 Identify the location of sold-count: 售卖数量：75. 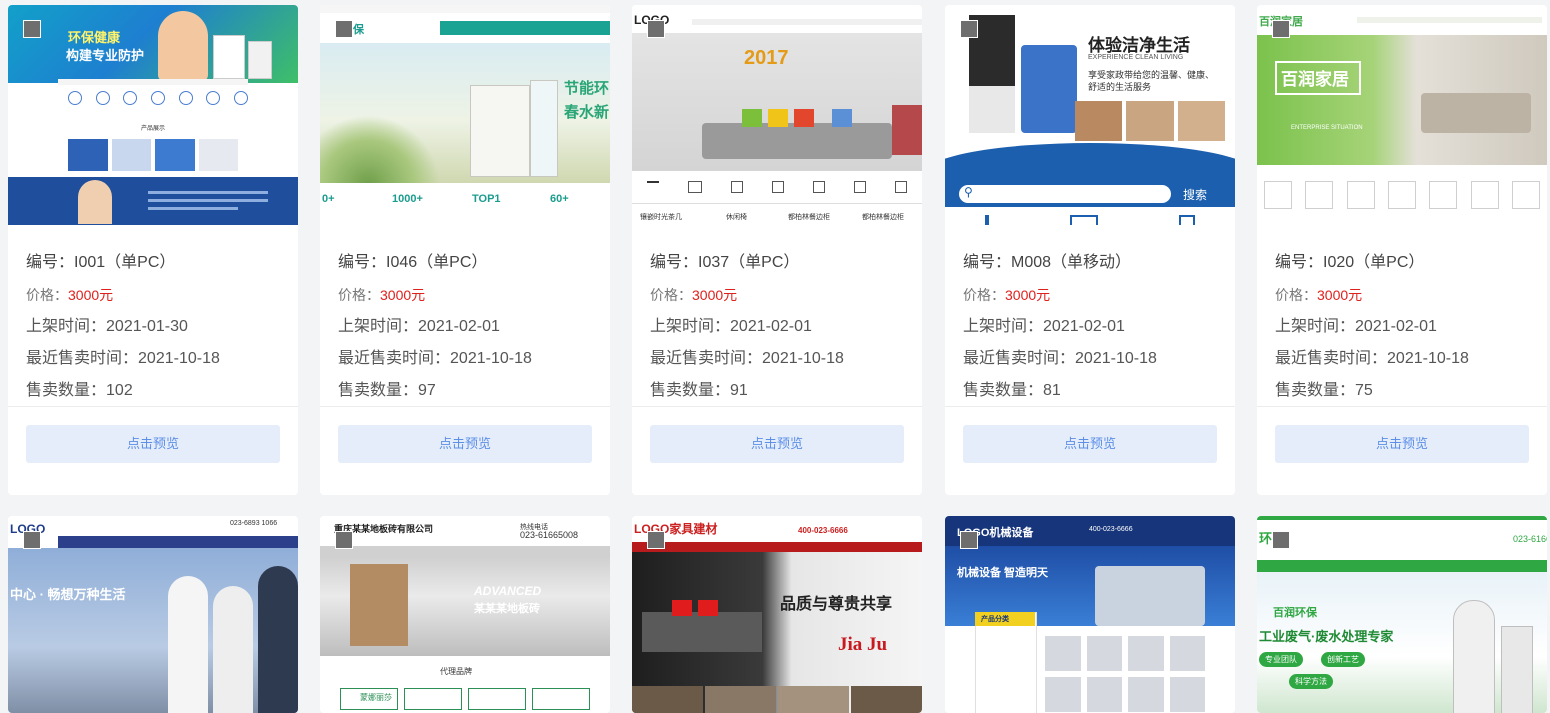
(1324, 390).